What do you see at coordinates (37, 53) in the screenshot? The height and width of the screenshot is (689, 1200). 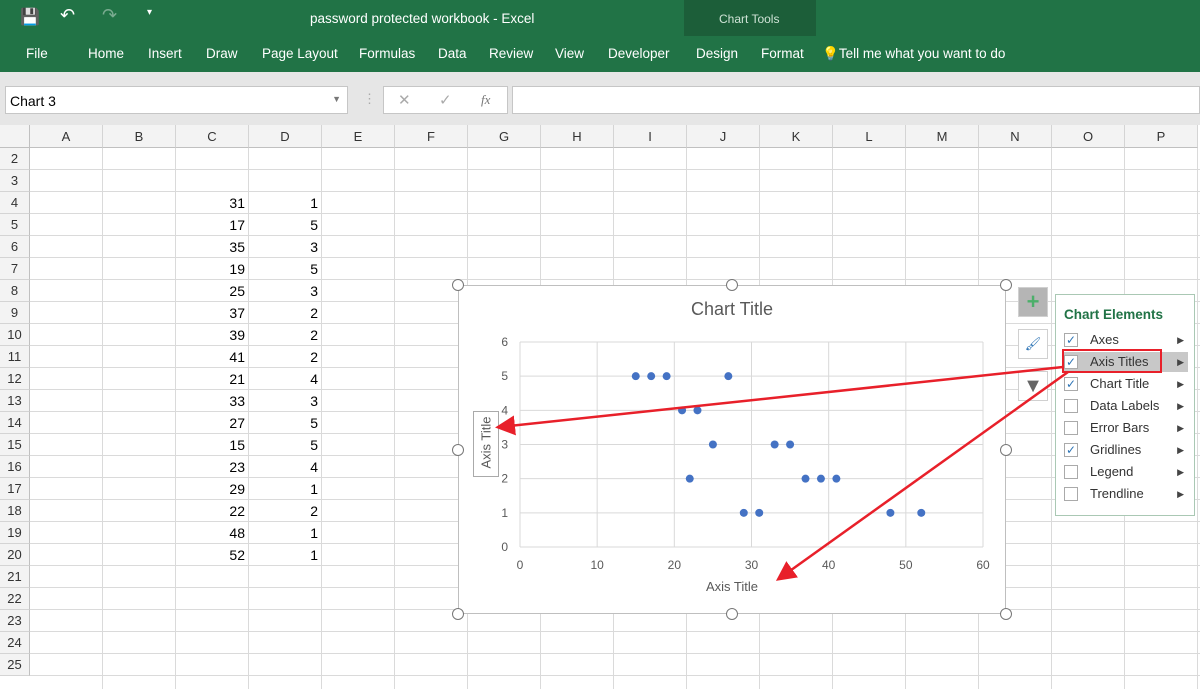 I see `tab-file: File` at bounding box center [37, 53].